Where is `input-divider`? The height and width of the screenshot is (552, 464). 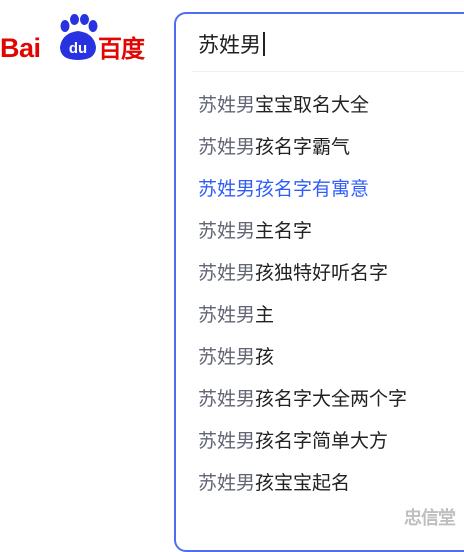
input-divider is located at coordinates (328, 71).